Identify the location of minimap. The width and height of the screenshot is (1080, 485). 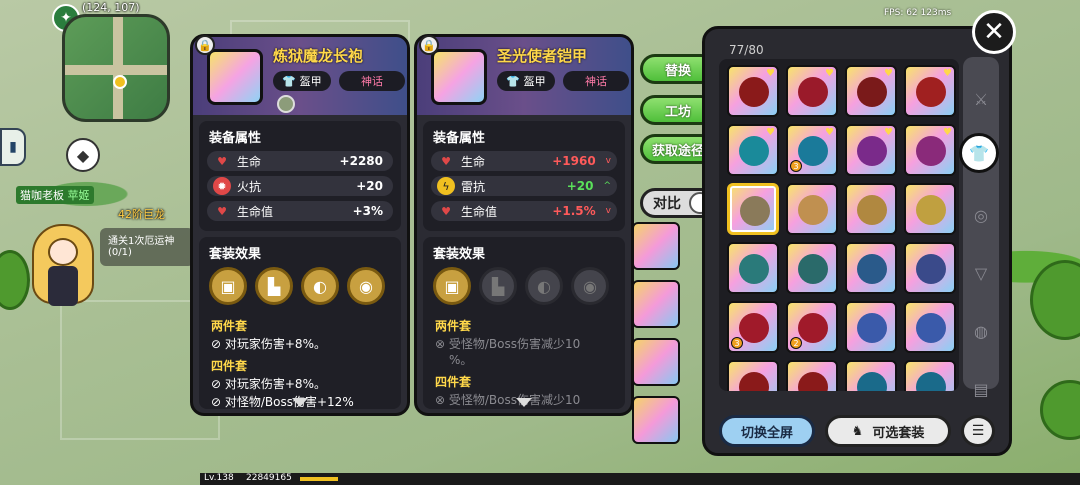
(116, 68).